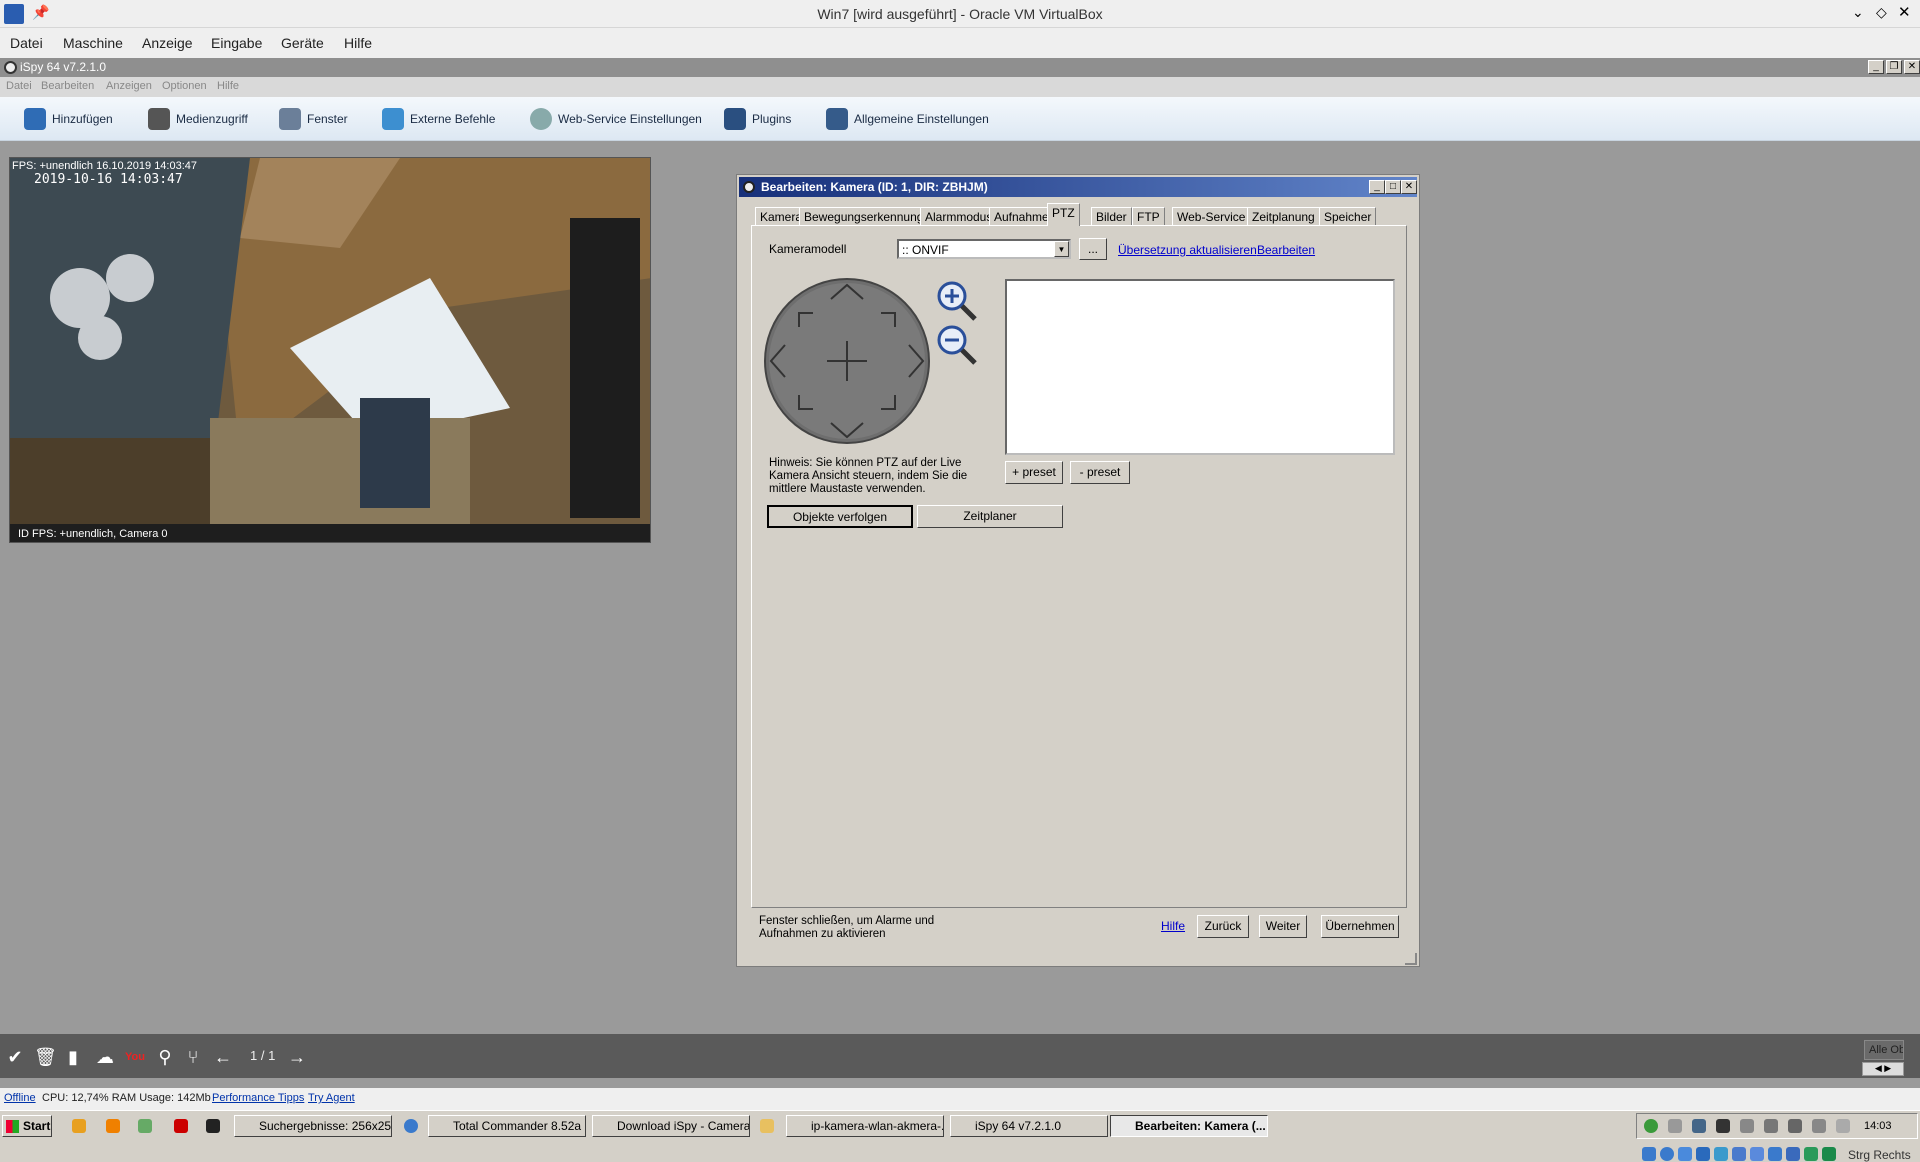 The height and width of the screenshot is (1162, 1920). Describe the element at coordinates (19, 86) in the screenshot. I see `ispy-menu-datei: Datei` at that location.